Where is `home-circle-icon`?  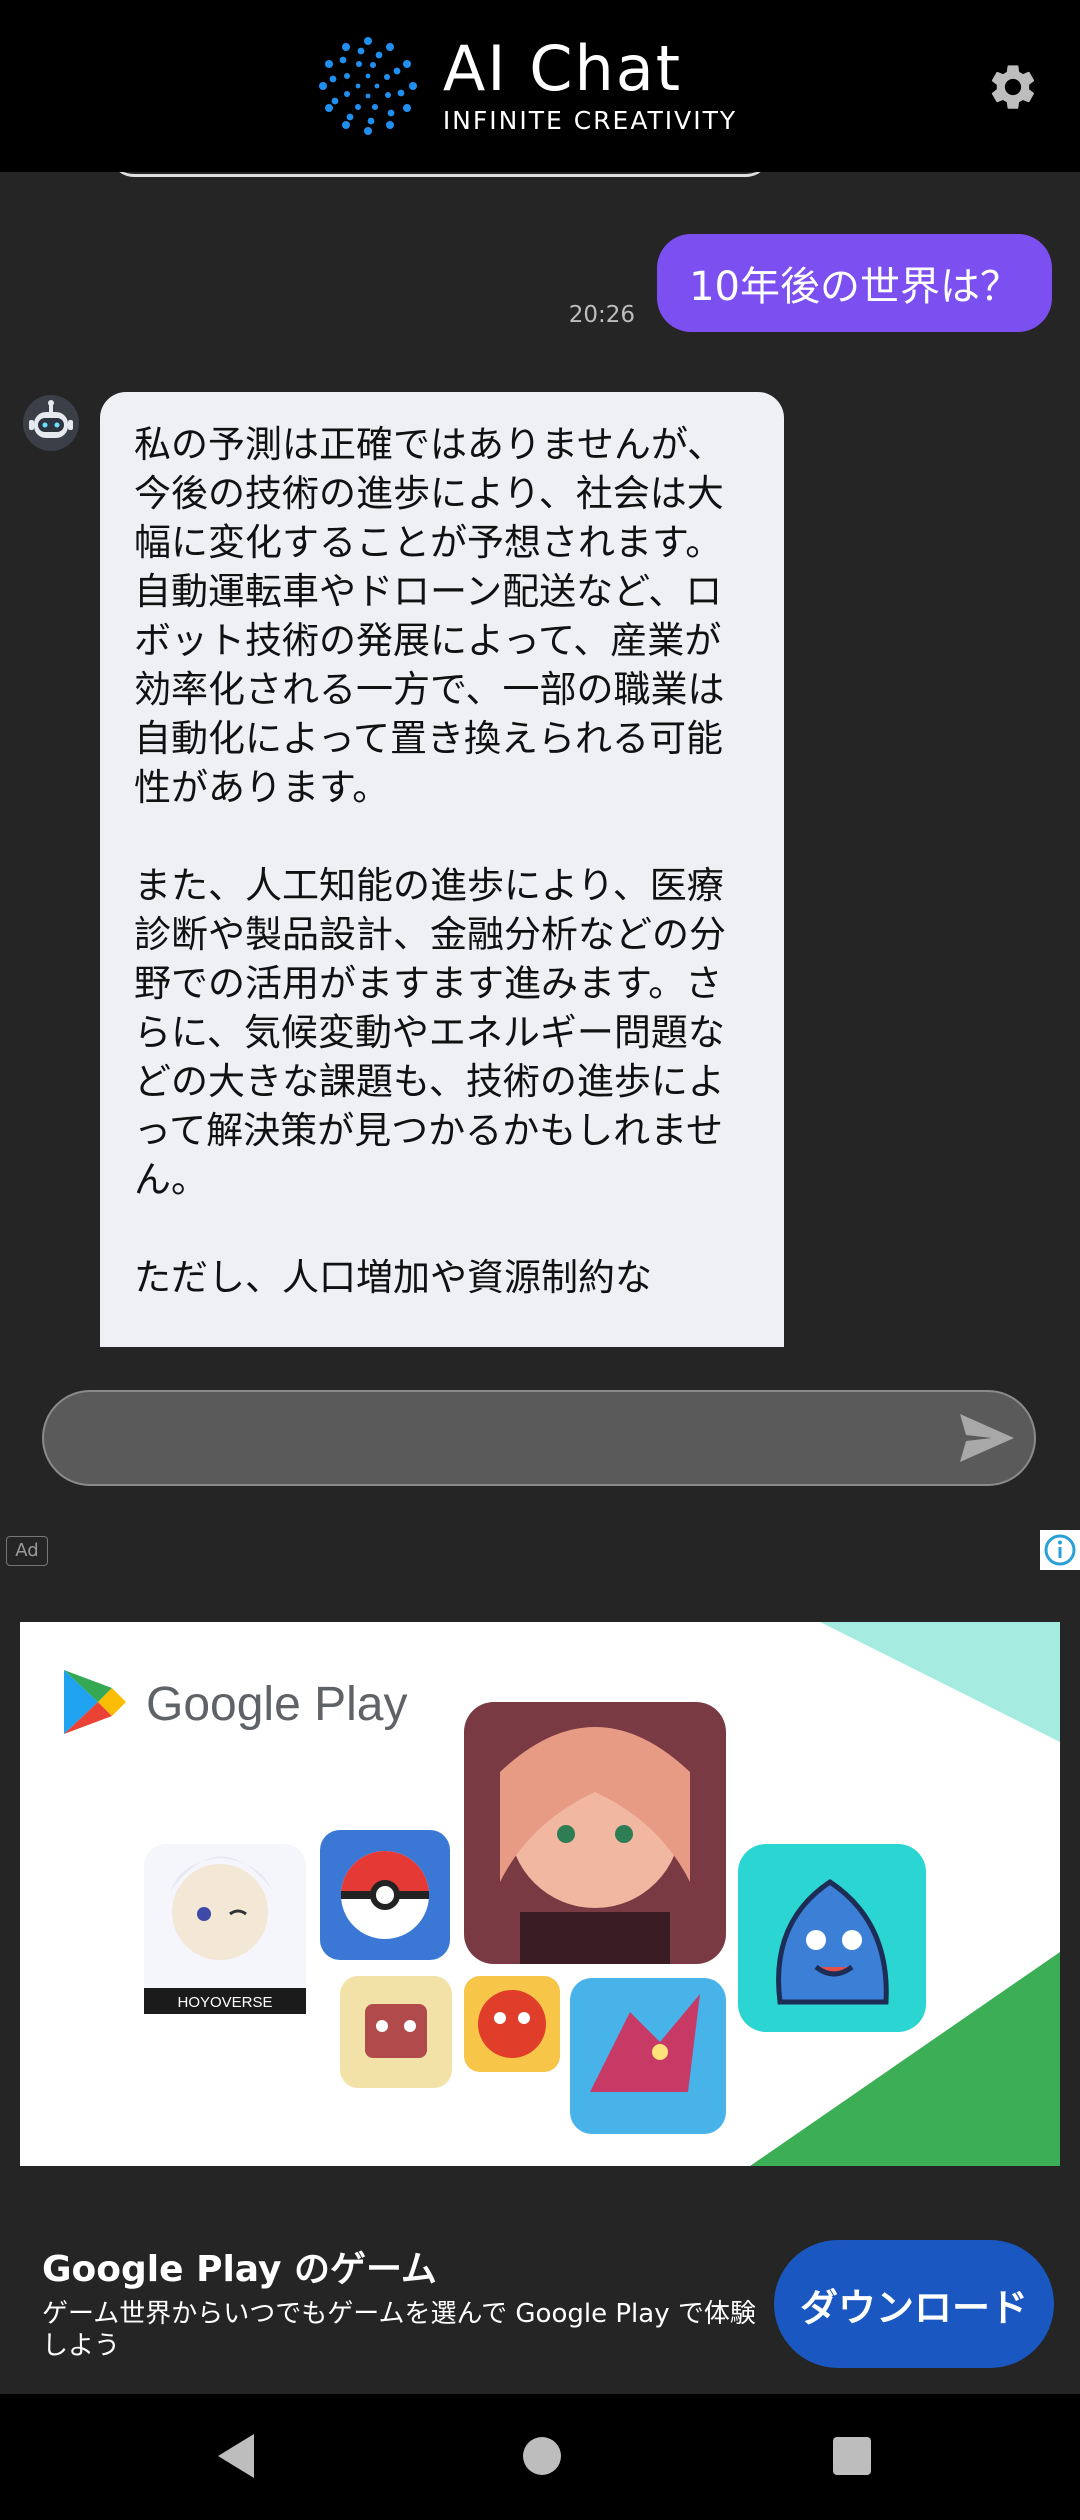 home-circle-icon is located at coordinates (542, 2456).